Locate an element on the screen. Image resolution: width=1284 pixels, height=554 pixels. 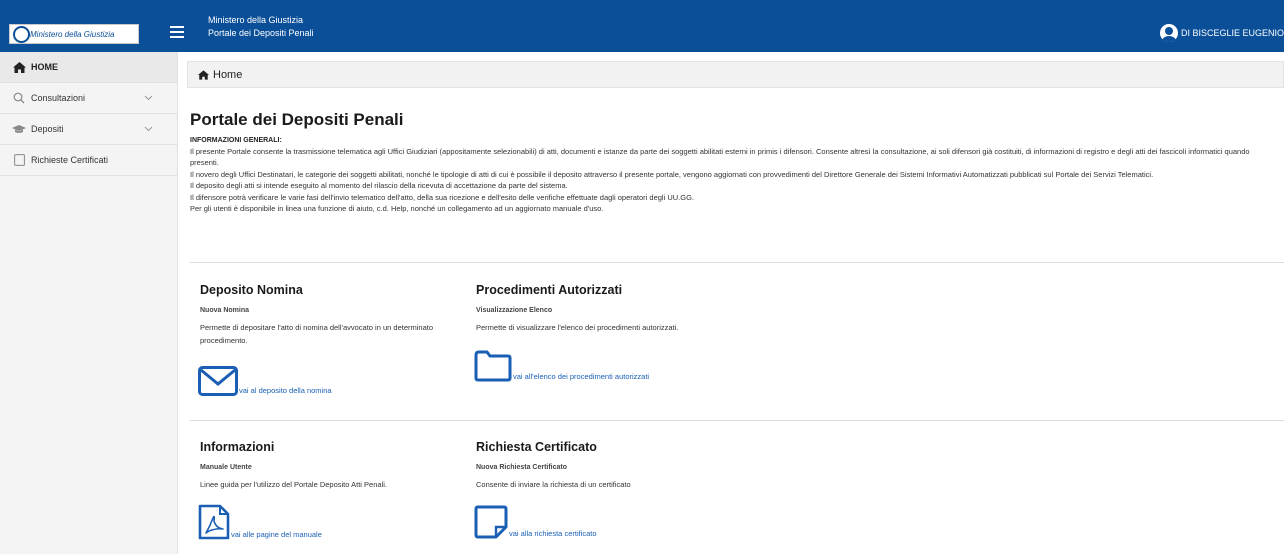
graduation-cap-icon is located at coordinates (19, 129).